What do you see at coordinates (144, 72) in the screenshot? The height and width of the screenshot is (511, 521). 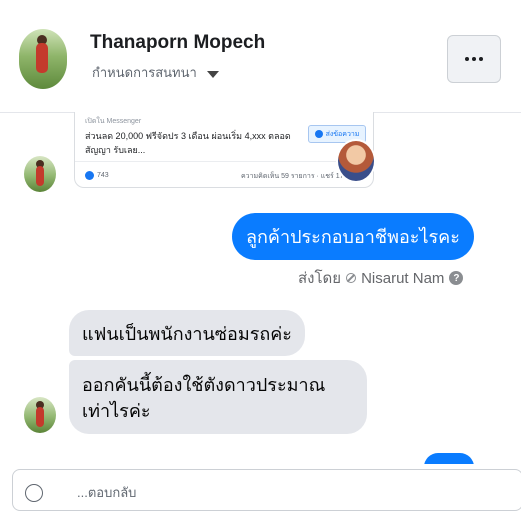 I see `conversation-status-label: กำหนดการสนทนา` at bounding box center [144, 72].